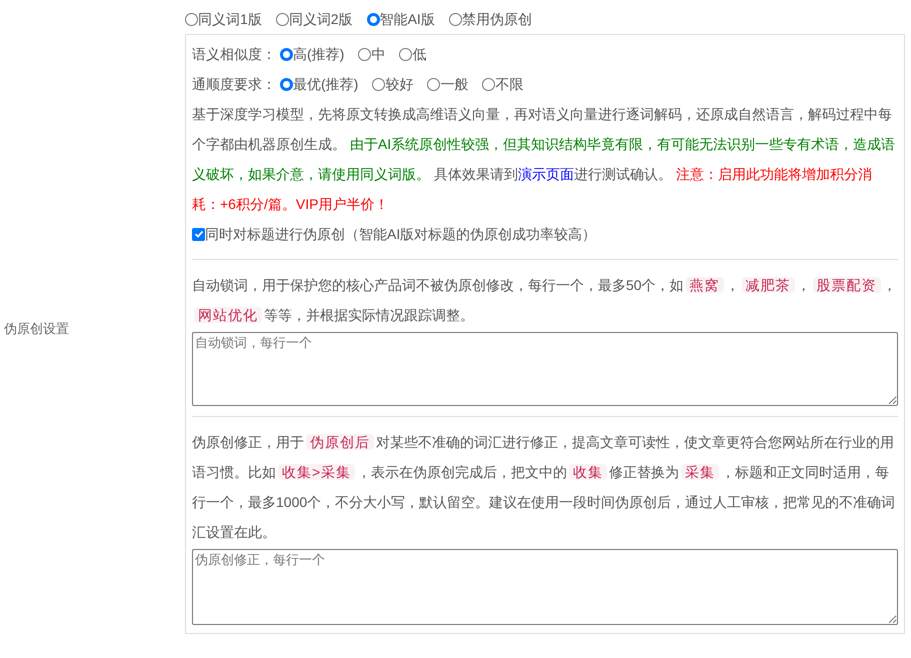 This screenshot has width=911, height=658. Describe the element at coordinates (312, 54) in the screenshot. I see `radio-option: 高(推荐)` at that location.